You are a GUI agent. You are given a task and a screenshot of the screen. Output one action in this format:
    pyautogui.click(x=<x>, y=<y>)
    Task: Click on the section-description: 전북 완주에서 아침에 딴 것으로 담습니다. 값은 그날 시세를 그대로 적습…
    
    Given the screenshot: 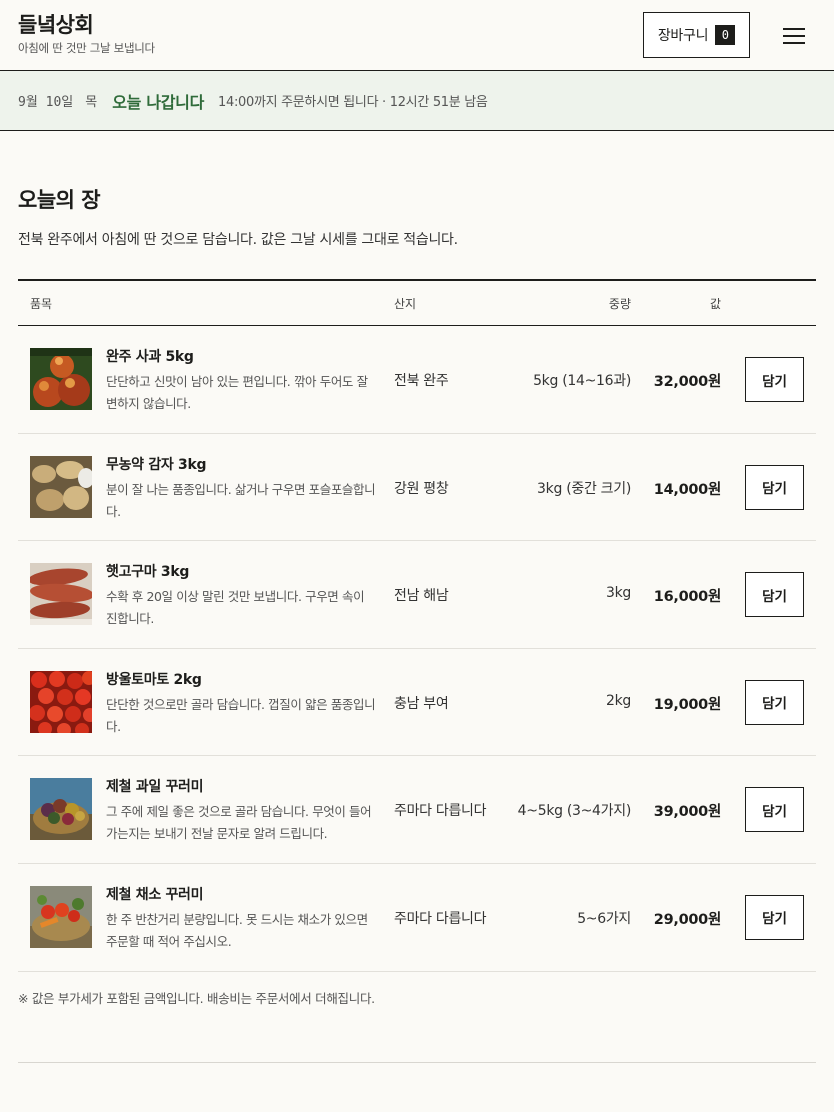 What is the action you would take?
    pyautogui.click(x=238, y=240)
    